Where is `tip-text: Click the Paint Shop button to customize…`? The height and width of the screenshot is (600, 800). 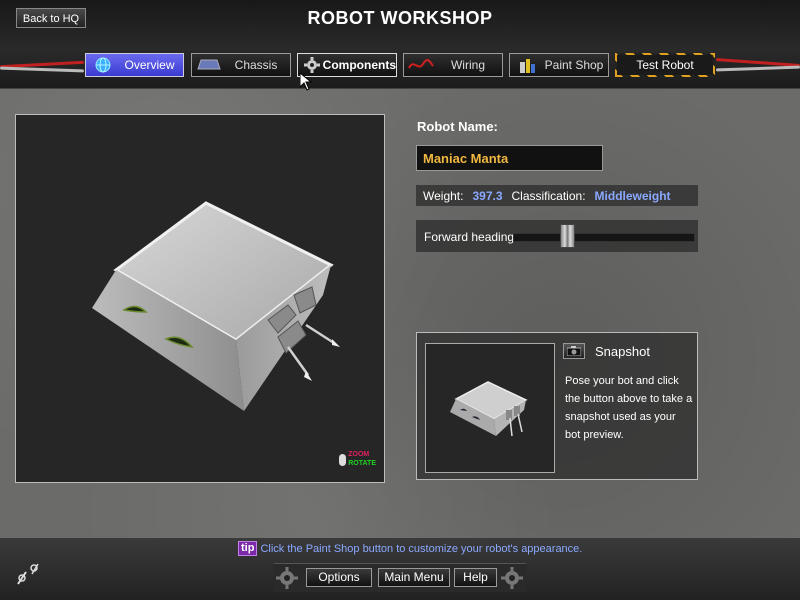 tip-text: Click the Paint Shop button to customize… is located at coordinates (421, 548).